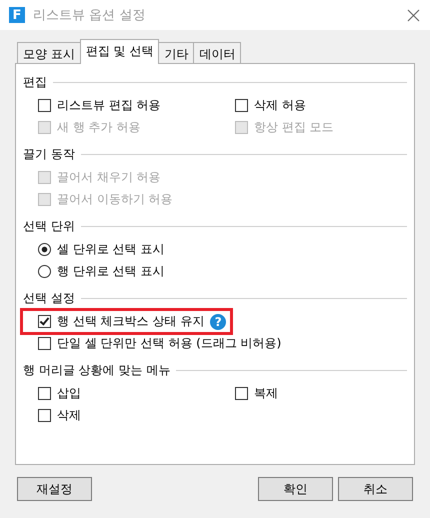 This screenshot has width=430, height=518. Describe the element at coordinates (96, 370) in the screenshot. I see `section-title: 행 머리글 상황에 맞는 메뉴` at that location.